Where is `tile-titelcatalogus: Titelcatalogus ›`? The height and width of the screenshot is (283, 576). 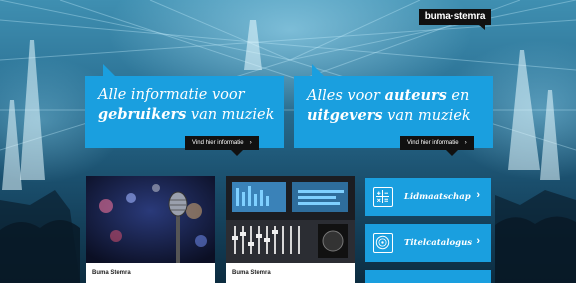
tile-titelcatalogus: Titelcatalogus › is located at coordinates (428, 243).